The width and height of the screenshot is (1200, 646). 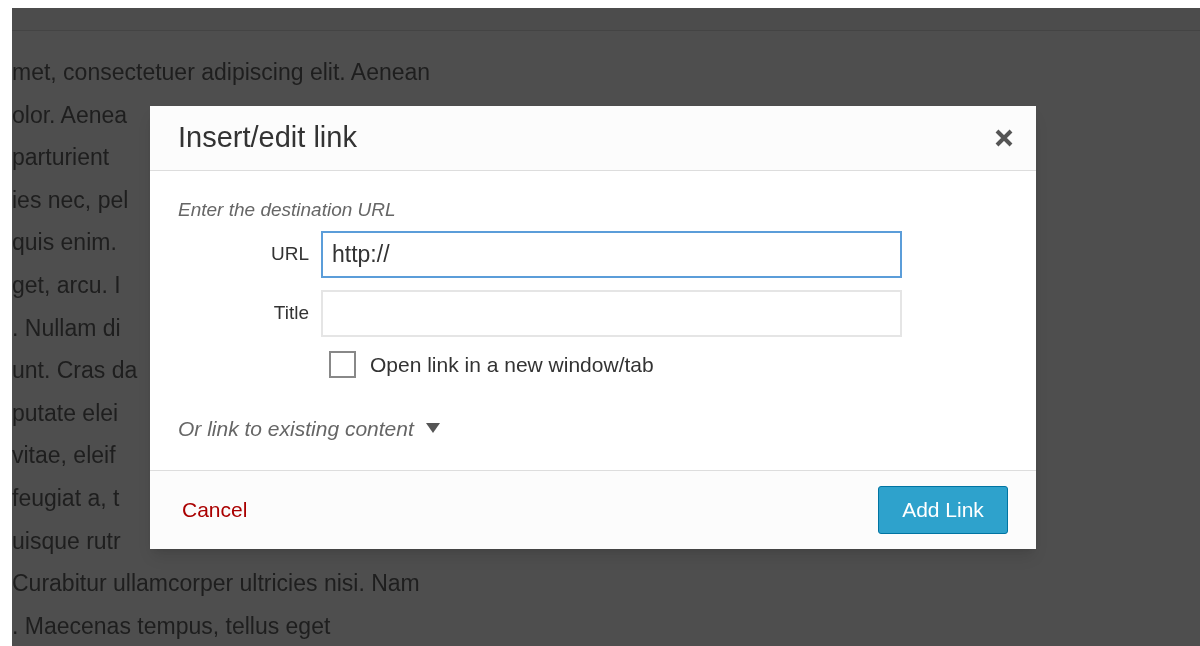 What do you see at coordinates (287, 210) in the screenshot?
I see `instruction-text: Enter the destination URL` at bounding box center [287, 210].